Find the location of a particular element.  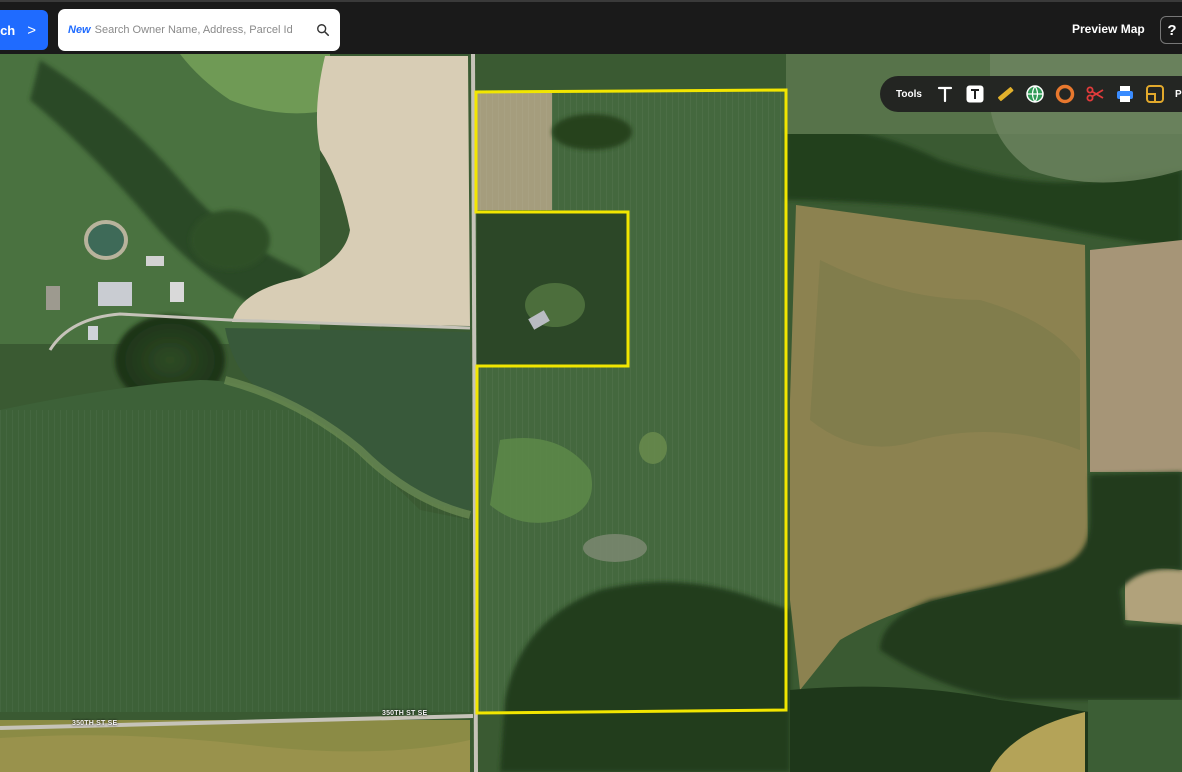

search-input is located at coordinates (205, 30).